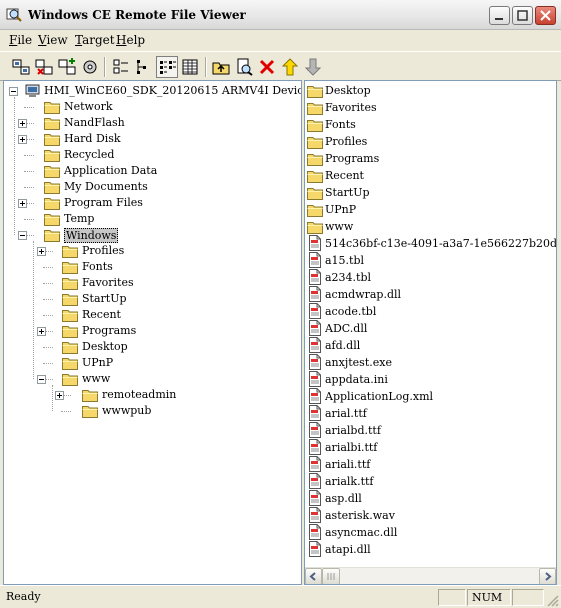 This screenshot has width=561, height=608. I want to click on file-list-item: anxjtest.exe, so click(431, 362).